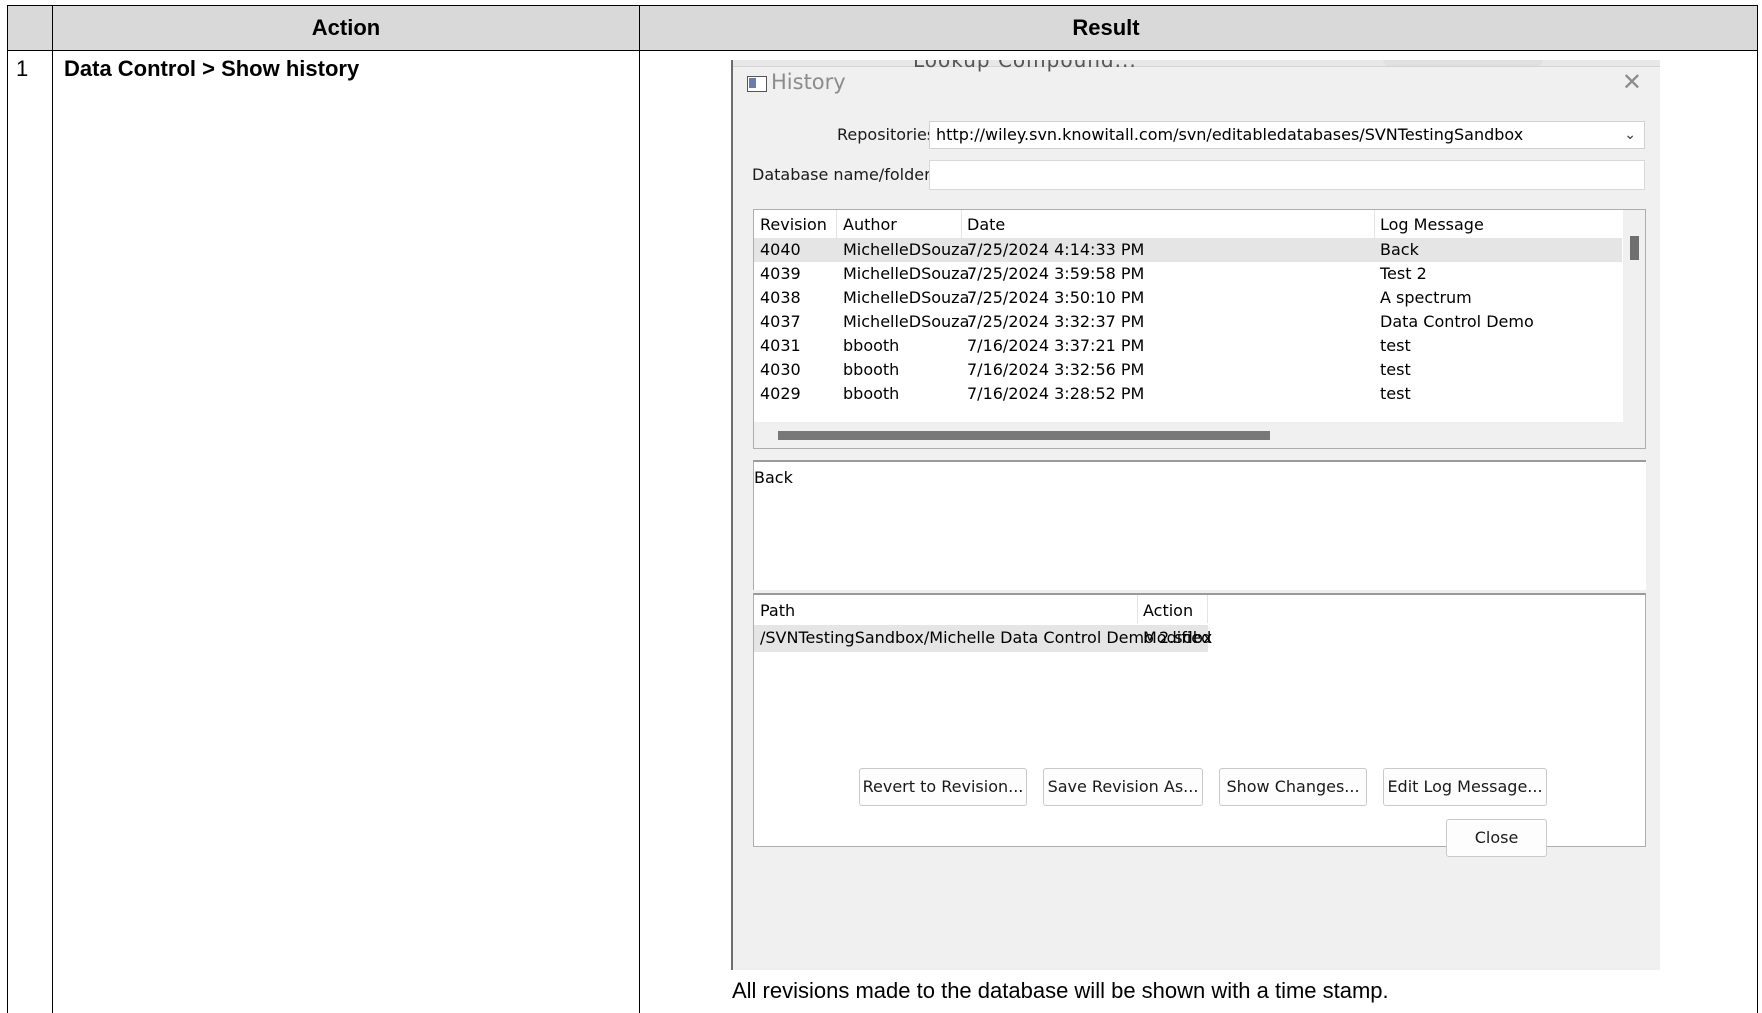 The width and height of the screenshot is (1762, 1013). What do you see at coordinates (1199, 224) in the screenshot?
I see `revisions-header: Revision Author Date Log Message` at bounding box center [1199, 224].